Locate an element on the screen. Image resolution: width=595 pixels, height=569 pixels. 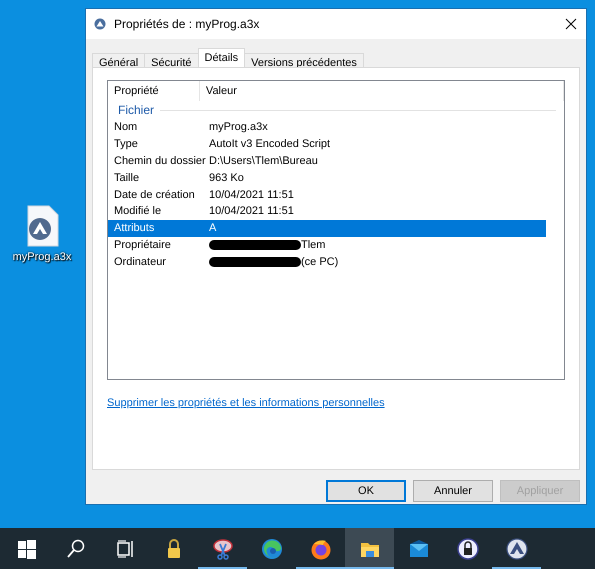
padlock-icon is located at coordinates (467, 549).